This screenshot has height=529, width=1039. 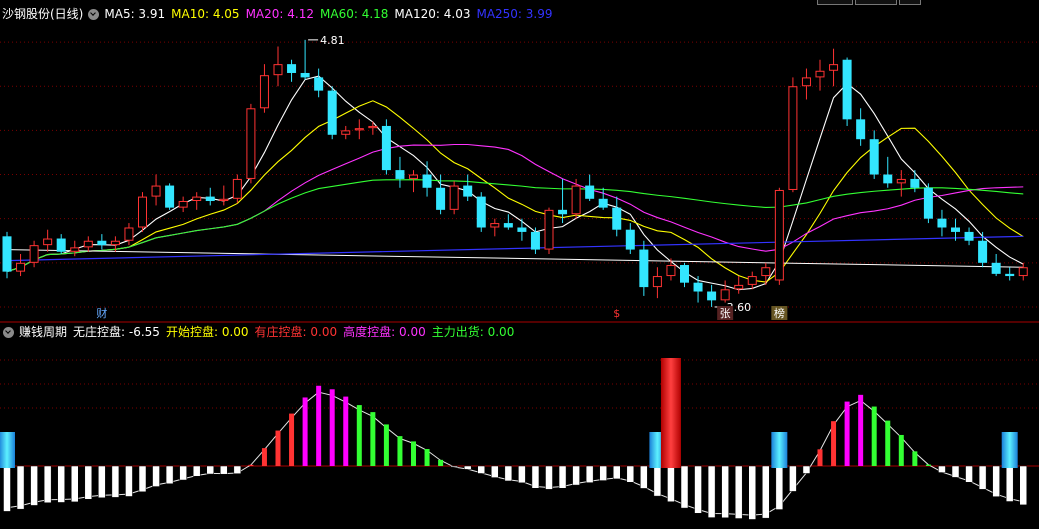 I want to click on field-yzkp: 有庄控盘: 0.00, so click(x=296, y=332).